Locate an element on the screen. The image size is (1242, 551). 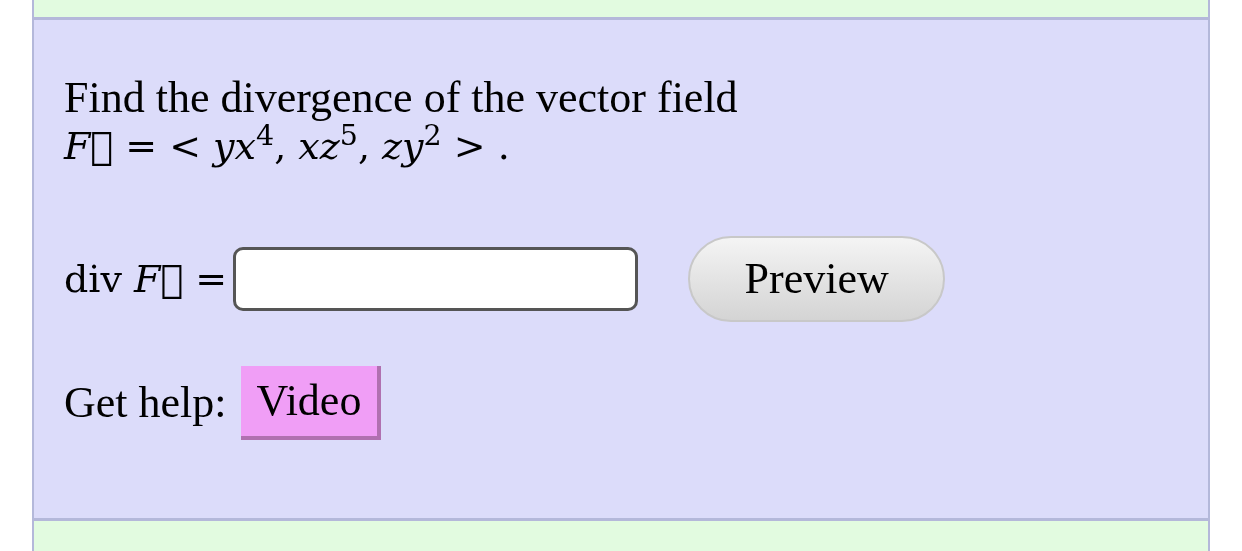
video-help-button: Video is located at coordinates (311, 403).